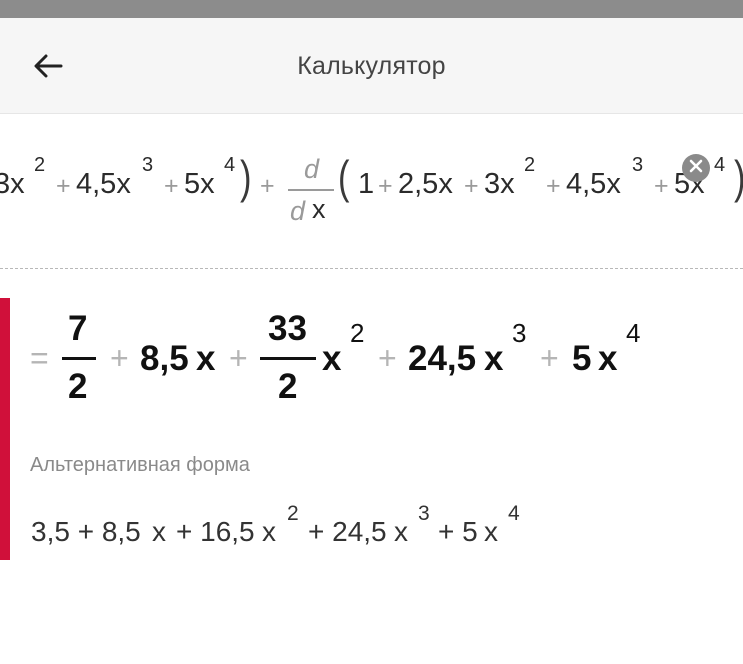 This screenshot has width=743, height=664. What do you see at coordinates (371, 9) in the screenshot?
I see `status-bar` at bounding box center [371, 9].